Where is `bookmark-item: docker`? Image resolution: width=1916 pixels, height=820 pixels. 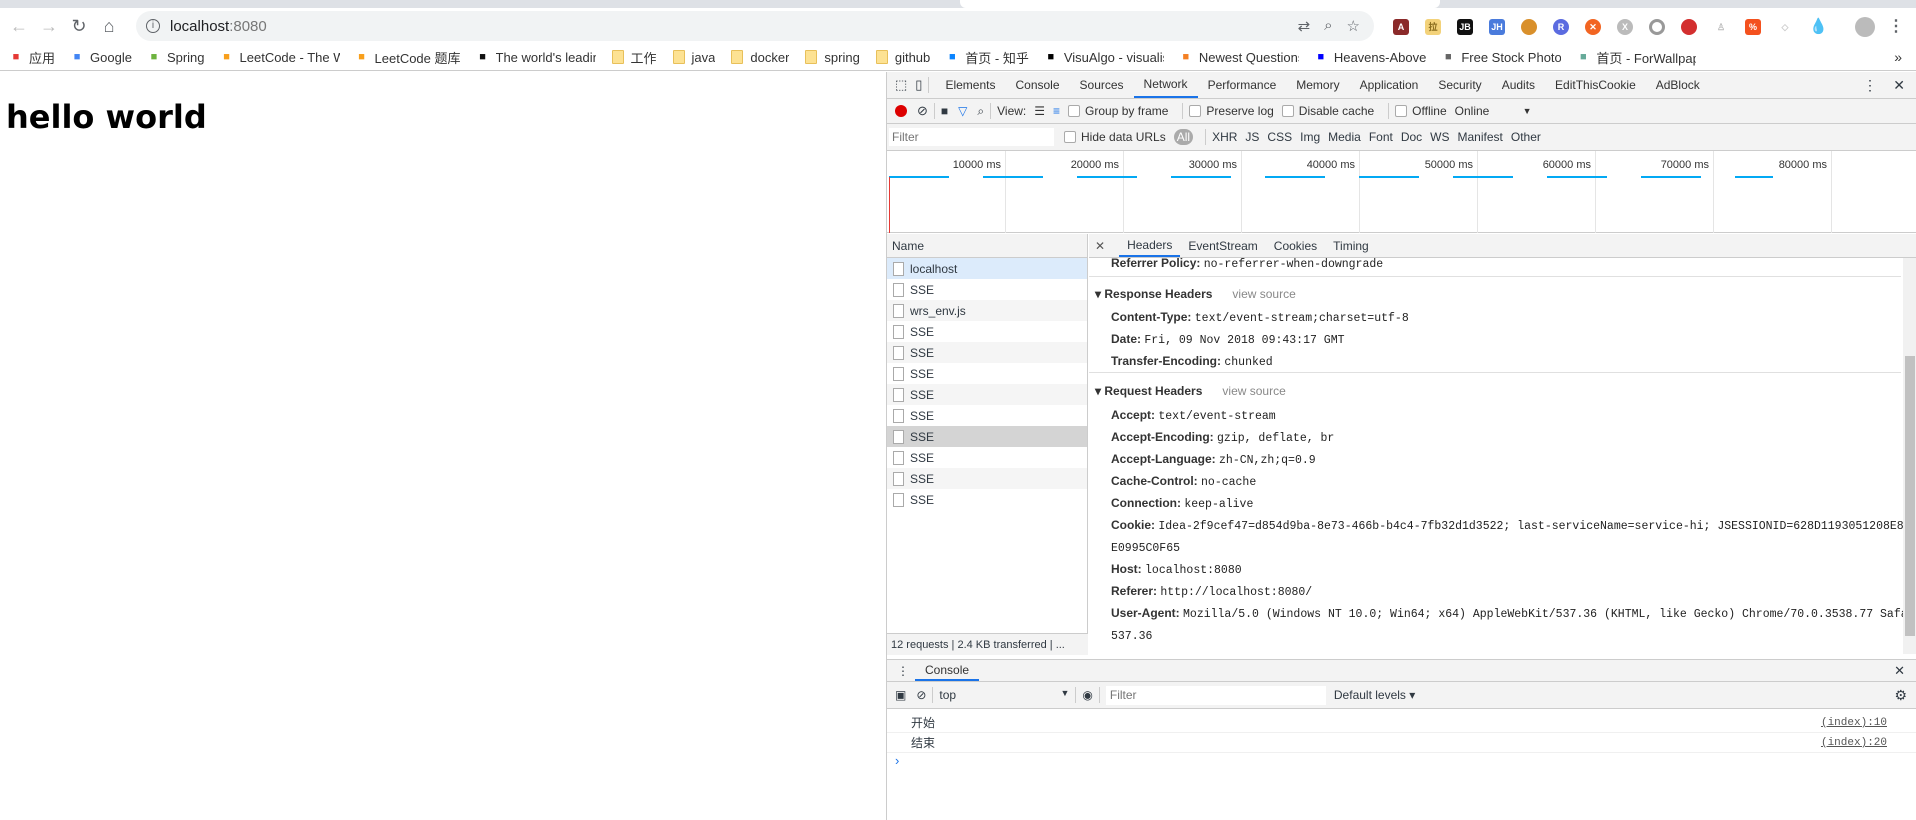 bookmark-item: docker is located at coordinates (760, 57).